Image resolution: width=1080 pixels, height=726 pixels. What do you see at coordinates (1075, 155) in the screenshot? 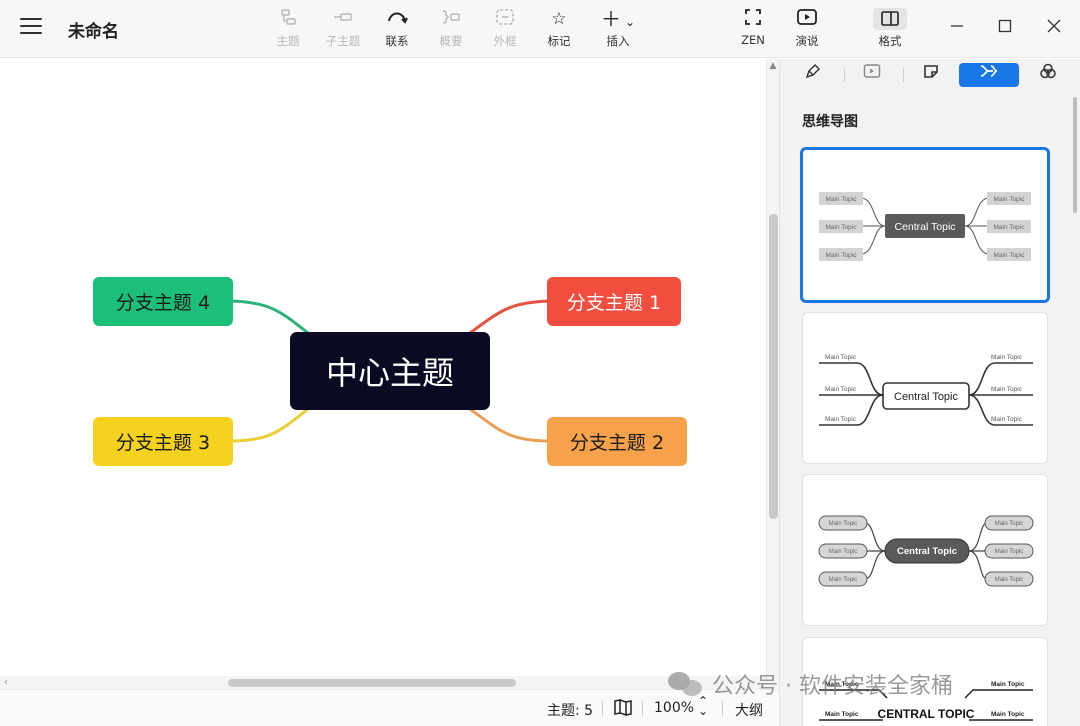
I see `panel-scroll-thumb` at bounding box center [1075, 155].